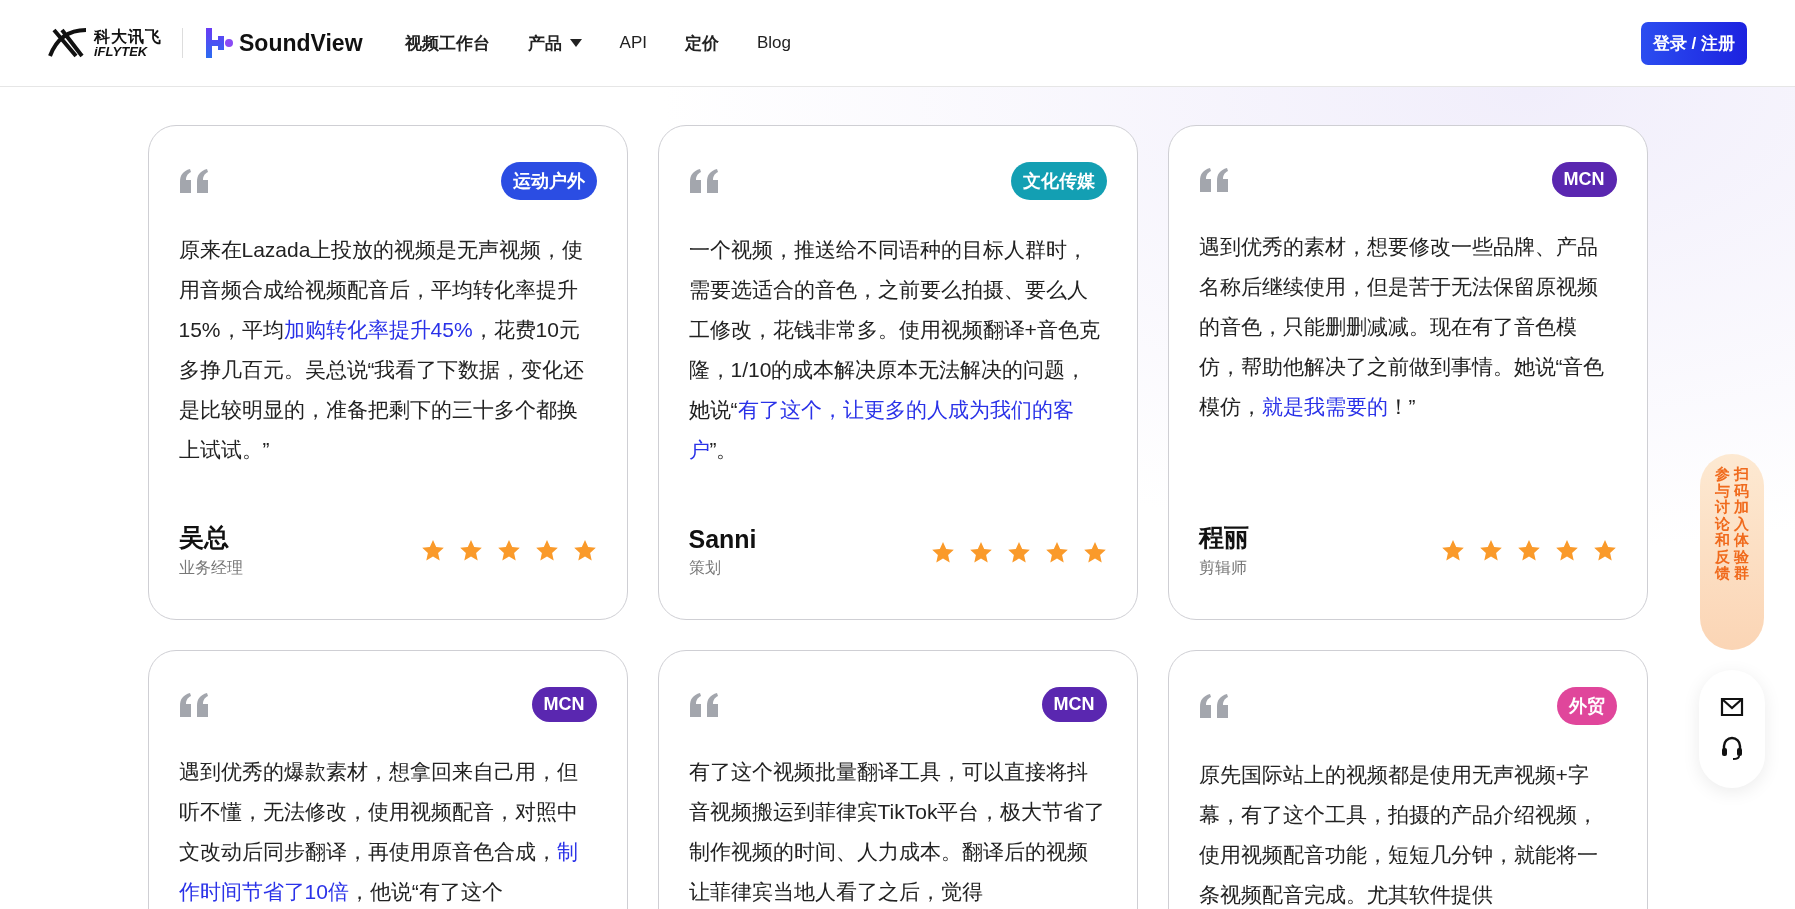 The image size is (1795, 909). Describe the element at coordinates (1223, 568) in the screenshot. I see `author-role: 剪辑师` at that location.